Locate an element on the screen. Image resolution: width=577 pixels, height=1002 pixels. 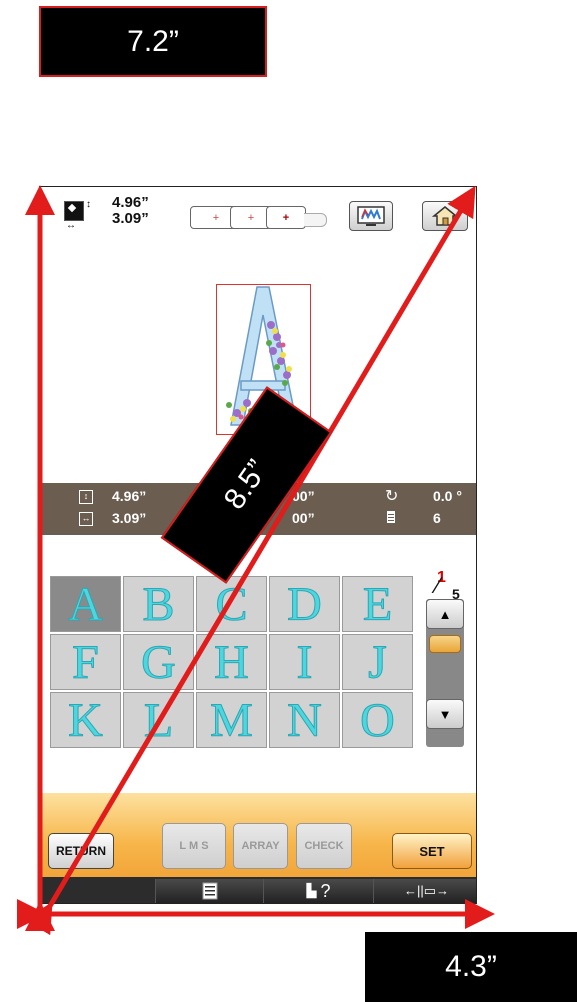
info-width: 3.09” is located at coordinates (129, 518).